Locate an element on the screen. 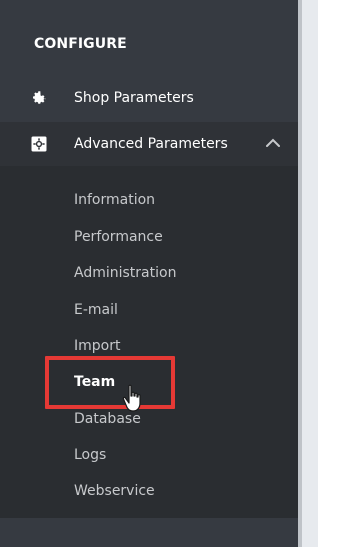 This screenshot has width=342, height=547. team-highlight-box is located at coordinates (110, 382).